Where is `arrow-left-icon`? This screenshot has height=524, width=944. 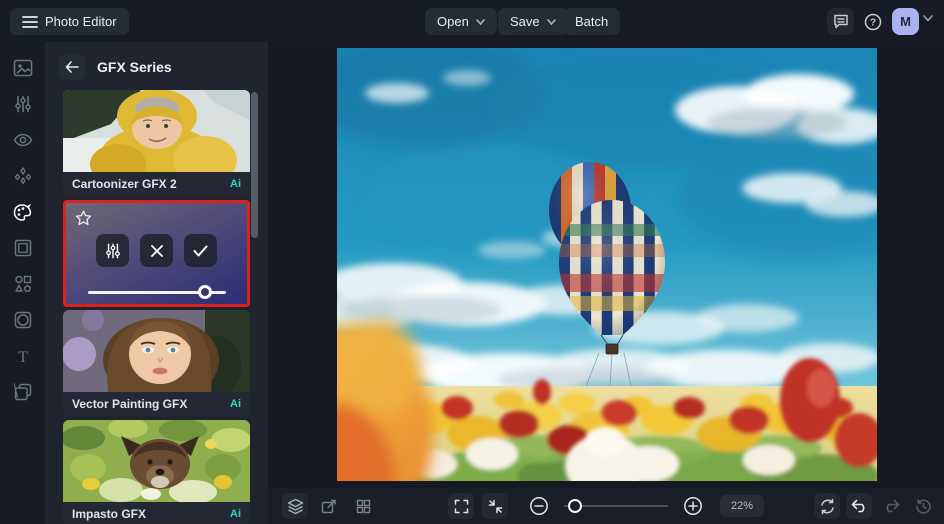 arrow-left-icon is located at coordinates (72, 67).